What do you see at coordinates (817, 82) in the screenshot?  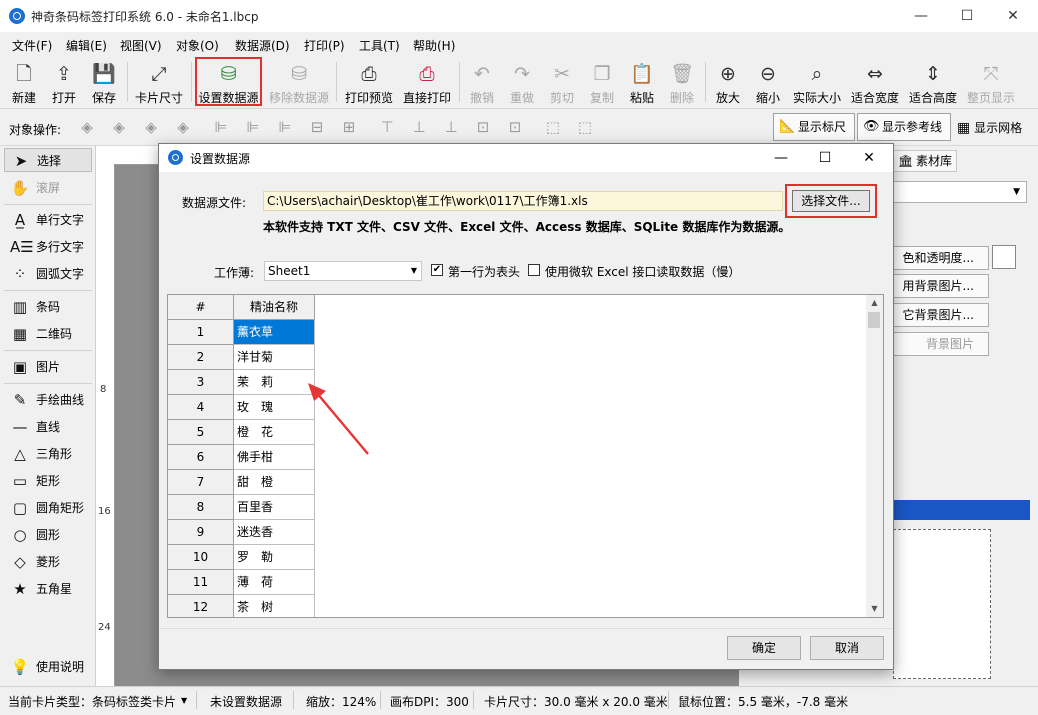 I see `actual-size-button: ⌕ 实际大小` at bounding box center [817, 82].